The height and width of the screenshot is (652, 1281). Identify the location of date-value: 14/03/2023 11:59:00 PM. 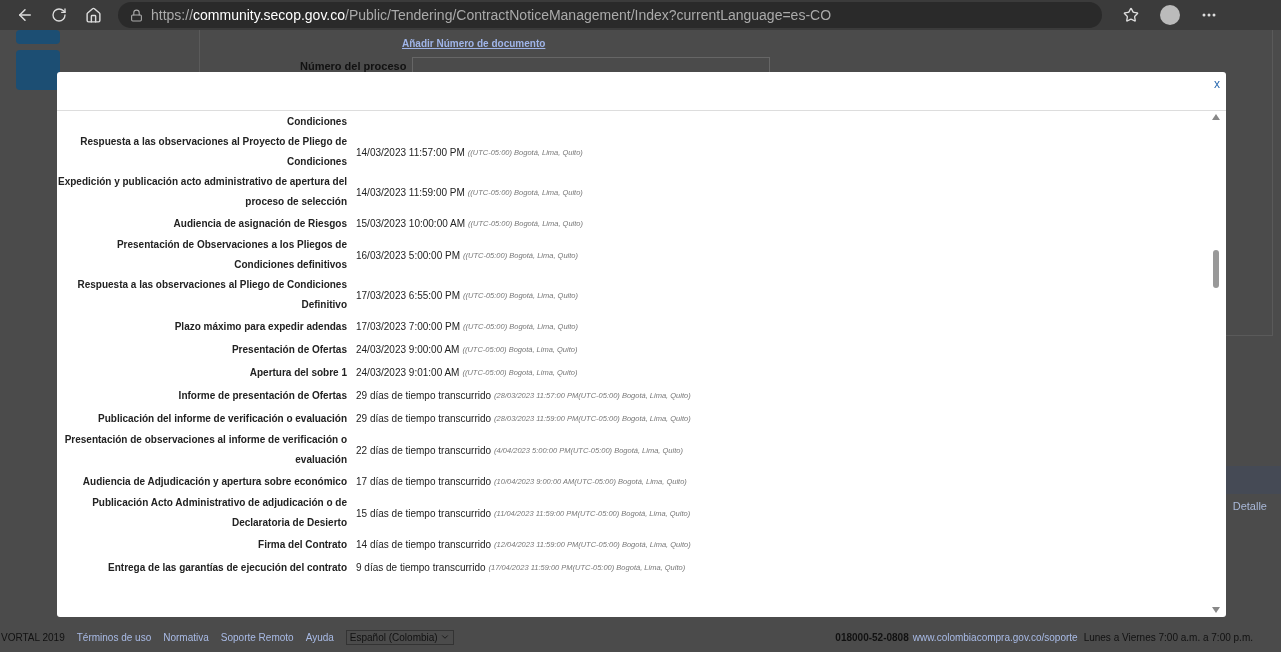
(410, 192).